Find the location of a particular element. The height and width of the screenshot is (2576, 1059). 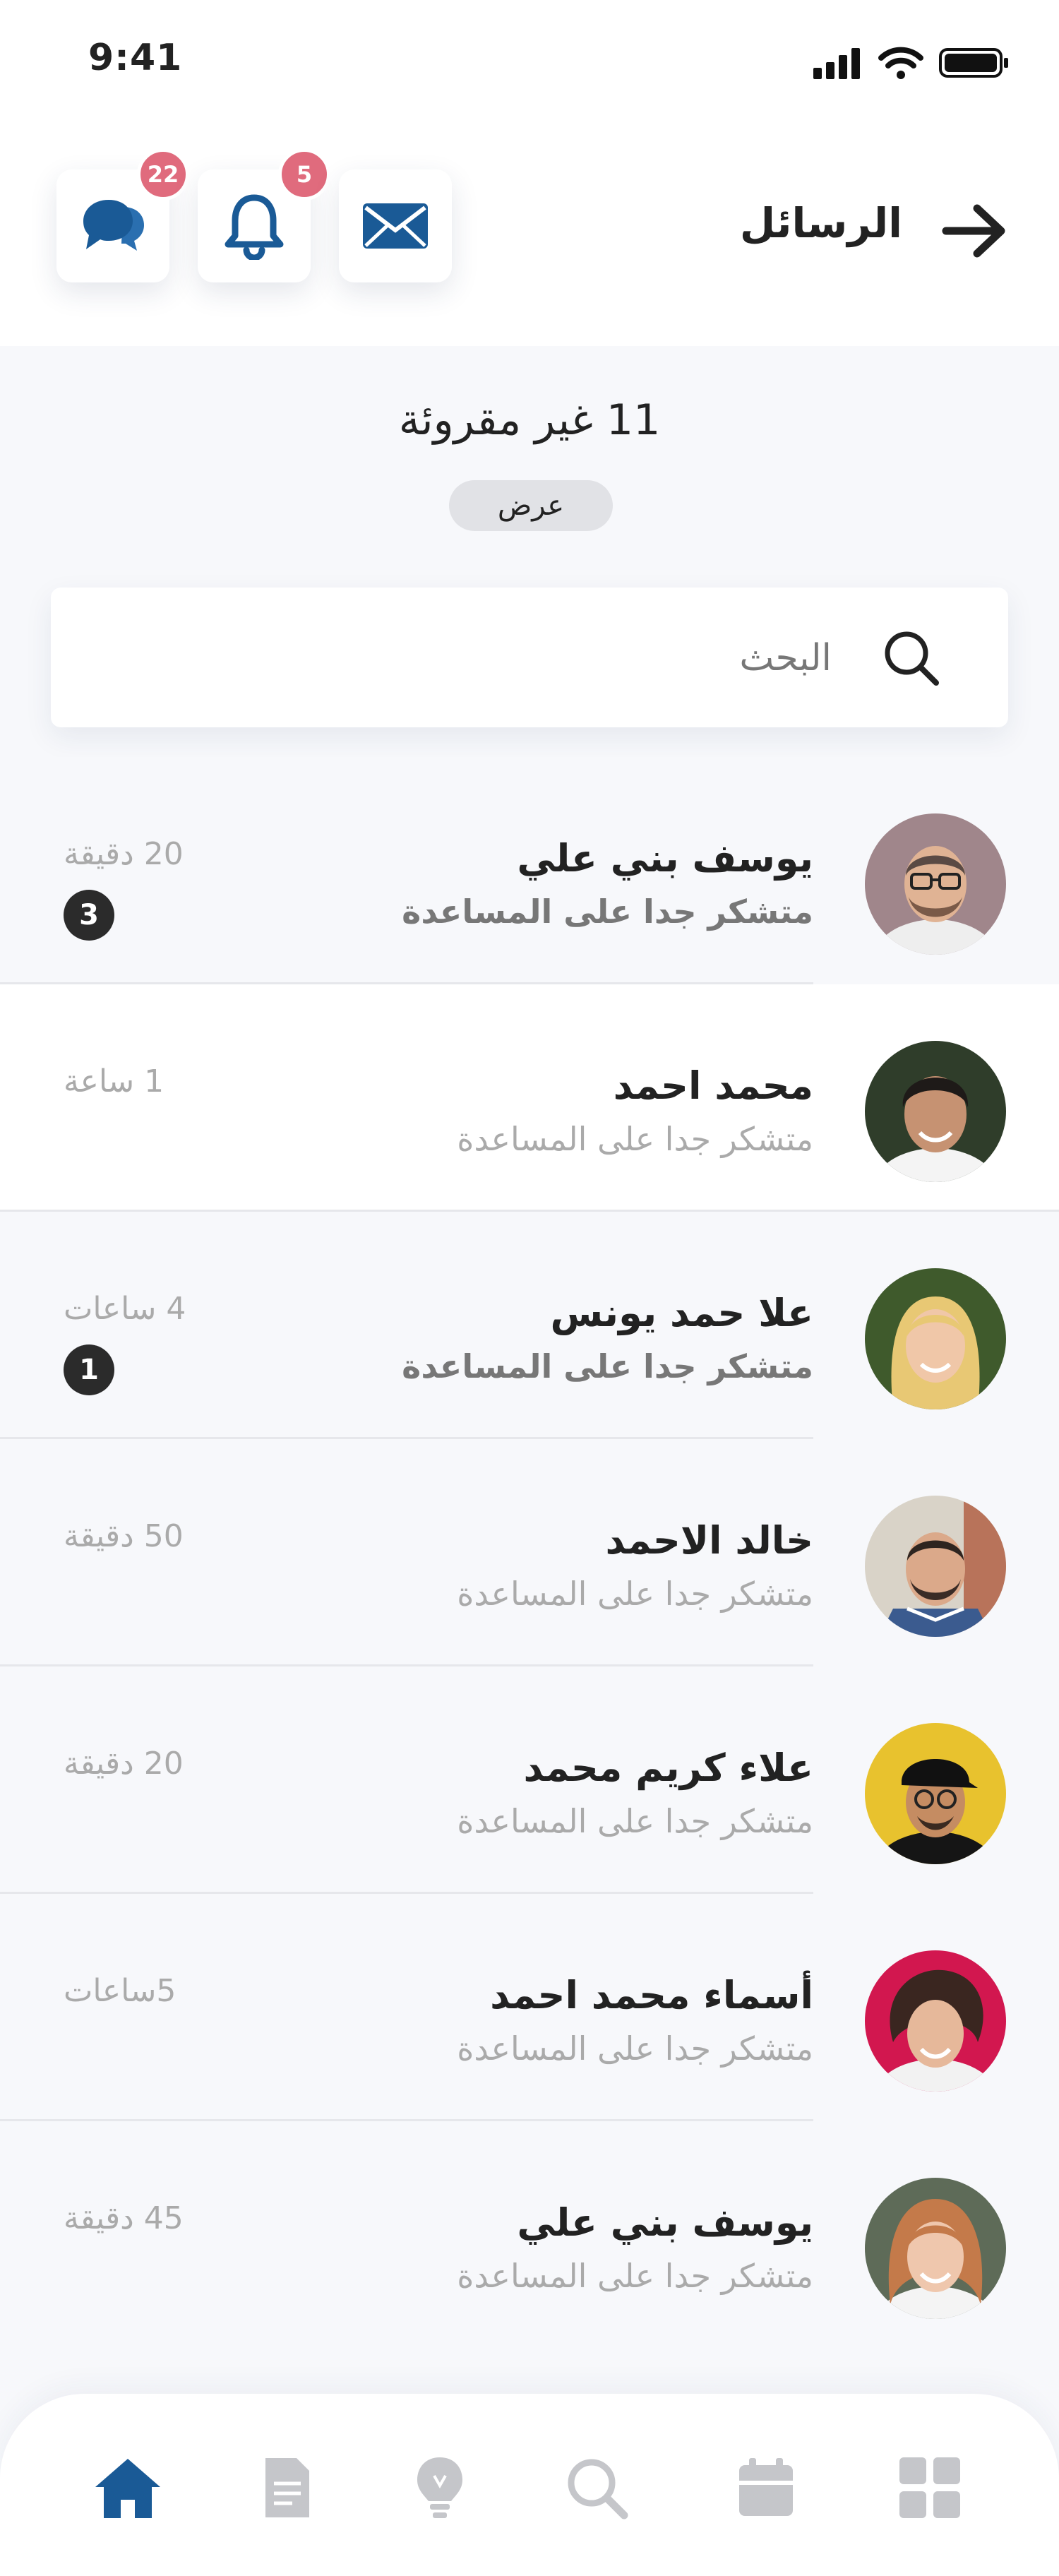

notifications-button: 5 is located at coordinates (264, 215).